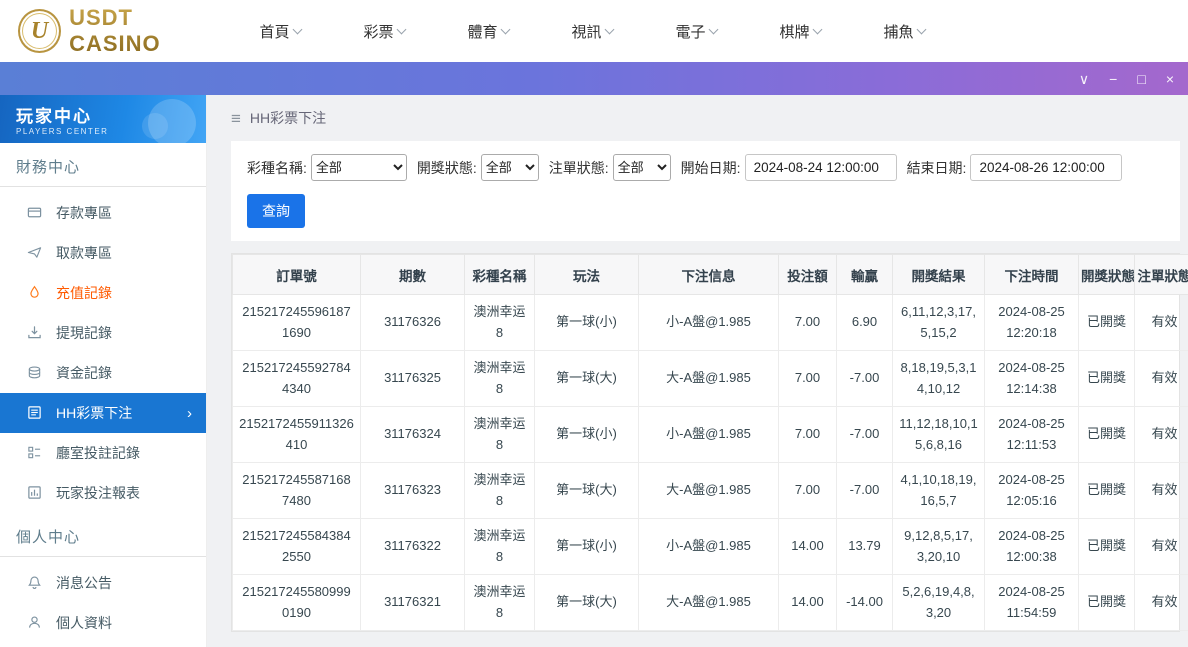 This screenshot has height=647, width=1188. What do you see at coordinates (103, 293) in the screenshot?
I see `sidebar-item-recharge: 充值記錄` at bounding box center [103, 293].